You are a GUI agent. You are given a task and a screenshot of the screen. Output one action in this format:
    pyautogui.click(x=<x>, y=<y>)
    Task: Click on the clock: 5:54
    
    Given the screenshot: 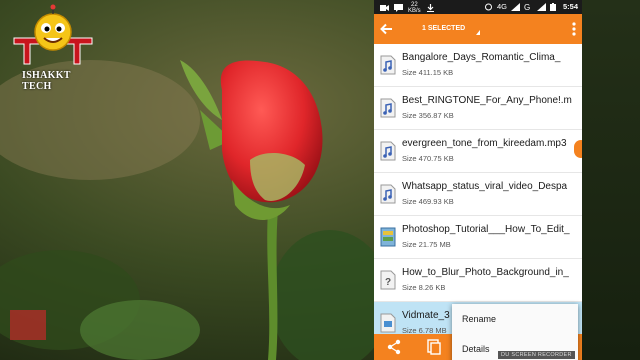 What is the action you would take?
    pyautogui.click(x=570, y=6)
    